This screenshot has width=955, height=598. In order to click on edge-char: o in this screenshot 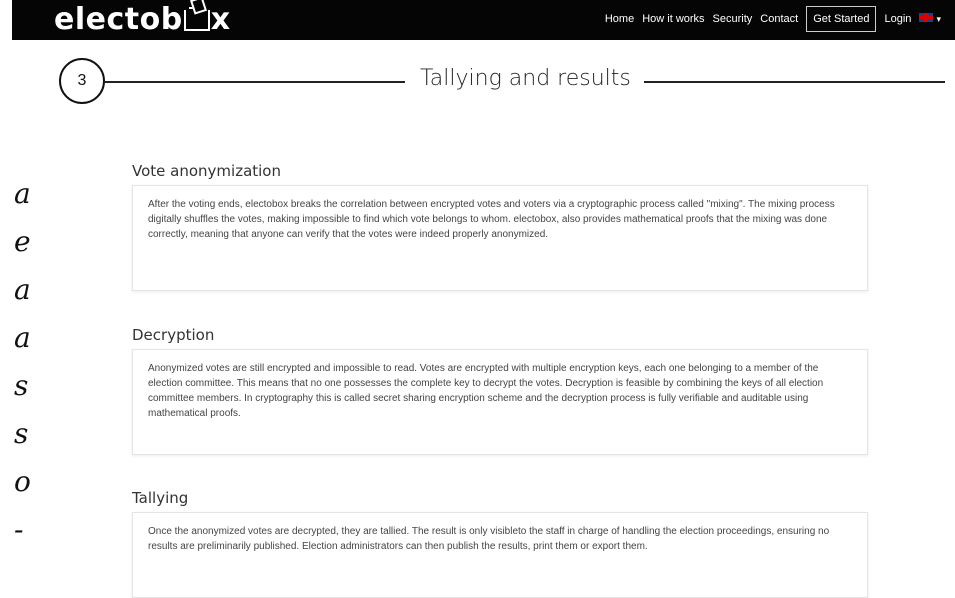, I will do `click(22, 481)`.